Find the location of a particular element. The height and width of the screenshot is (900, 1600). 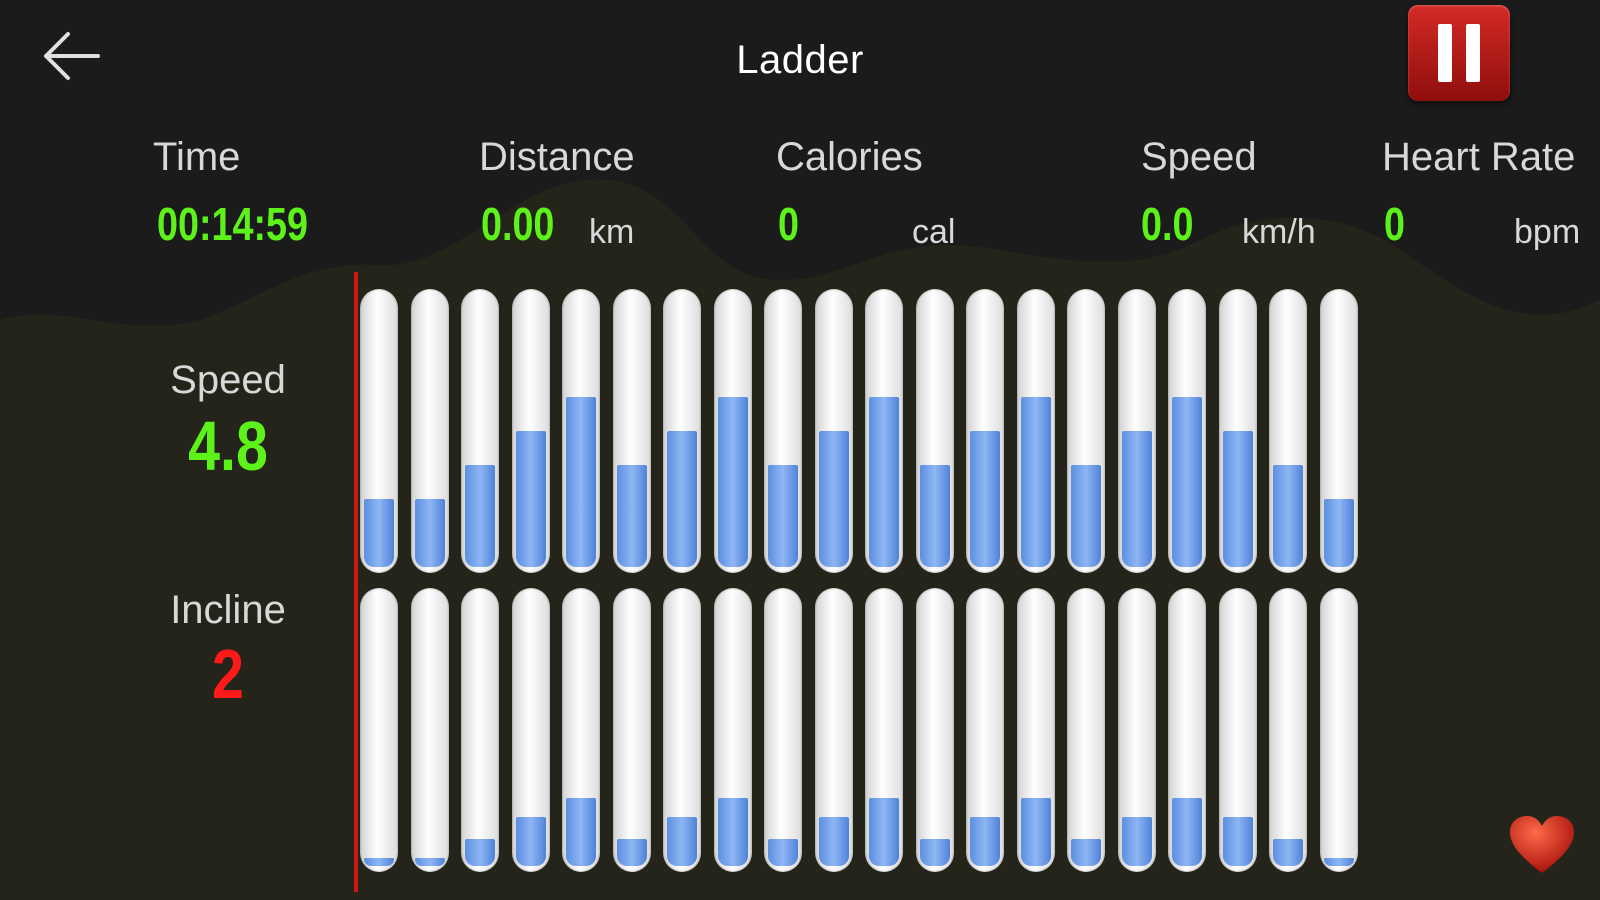

calories-unit: cal is located at coordinates (934, 232).